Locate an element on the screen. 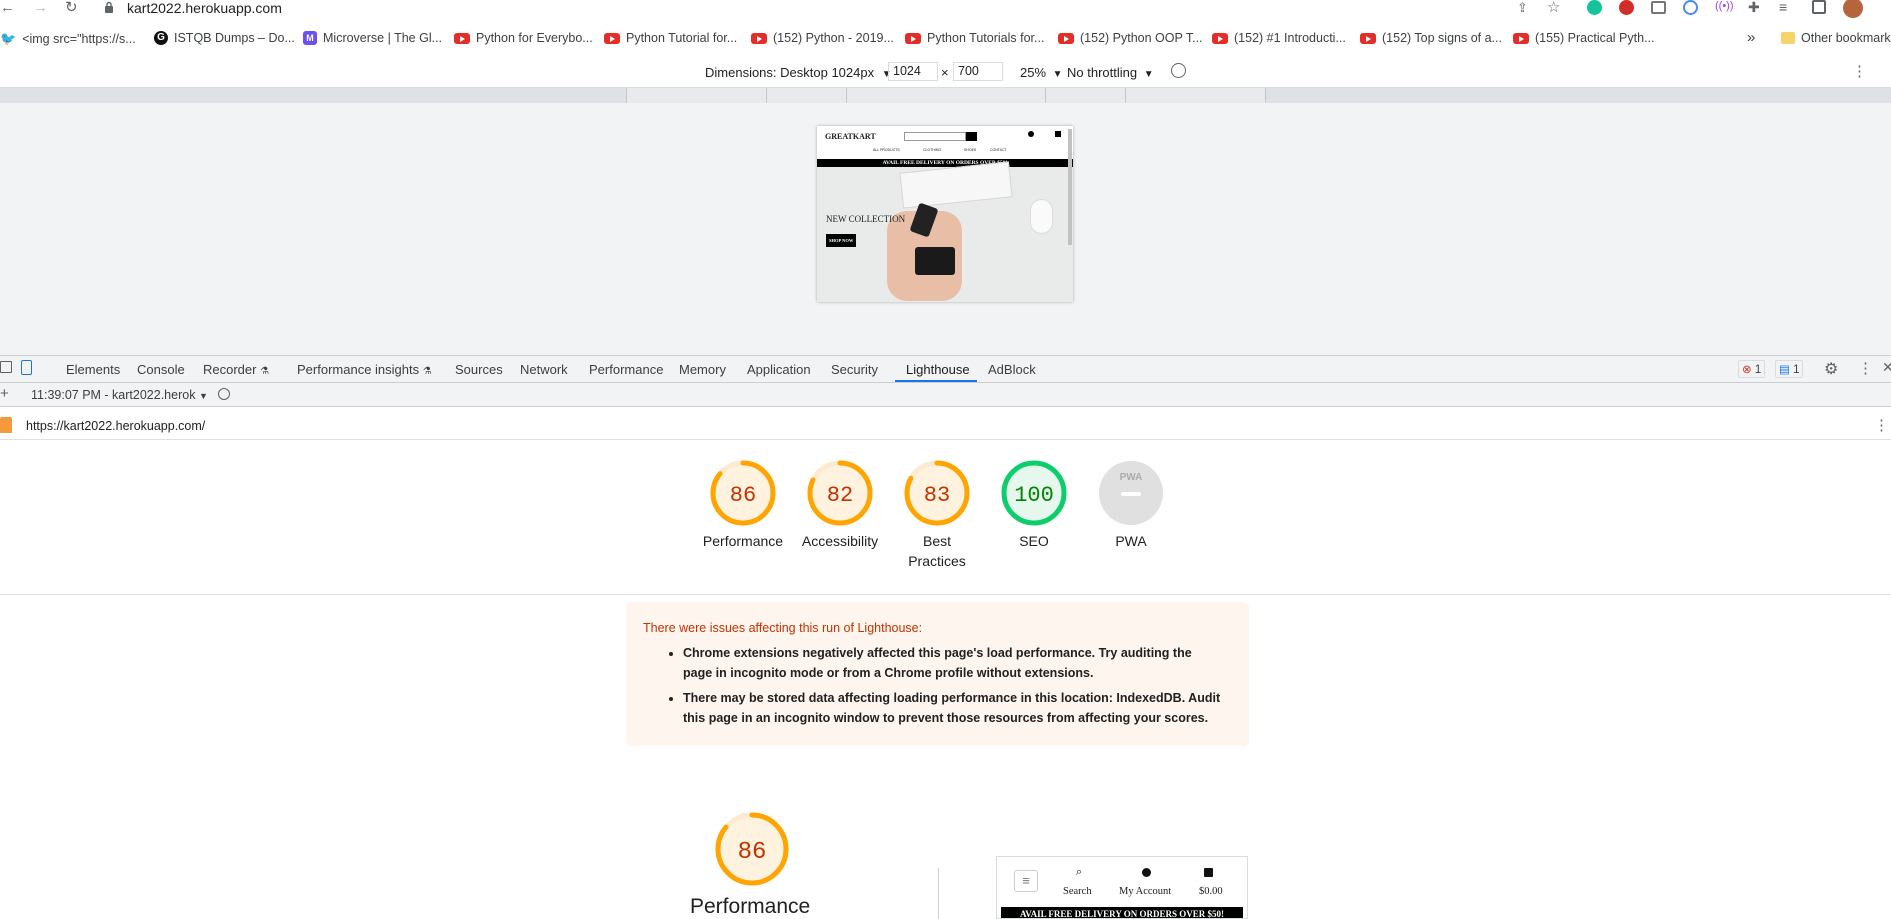 The image size is (1891, 919). extensions-puzzle-icon: ✚ is located at coordinates (1754, 8).